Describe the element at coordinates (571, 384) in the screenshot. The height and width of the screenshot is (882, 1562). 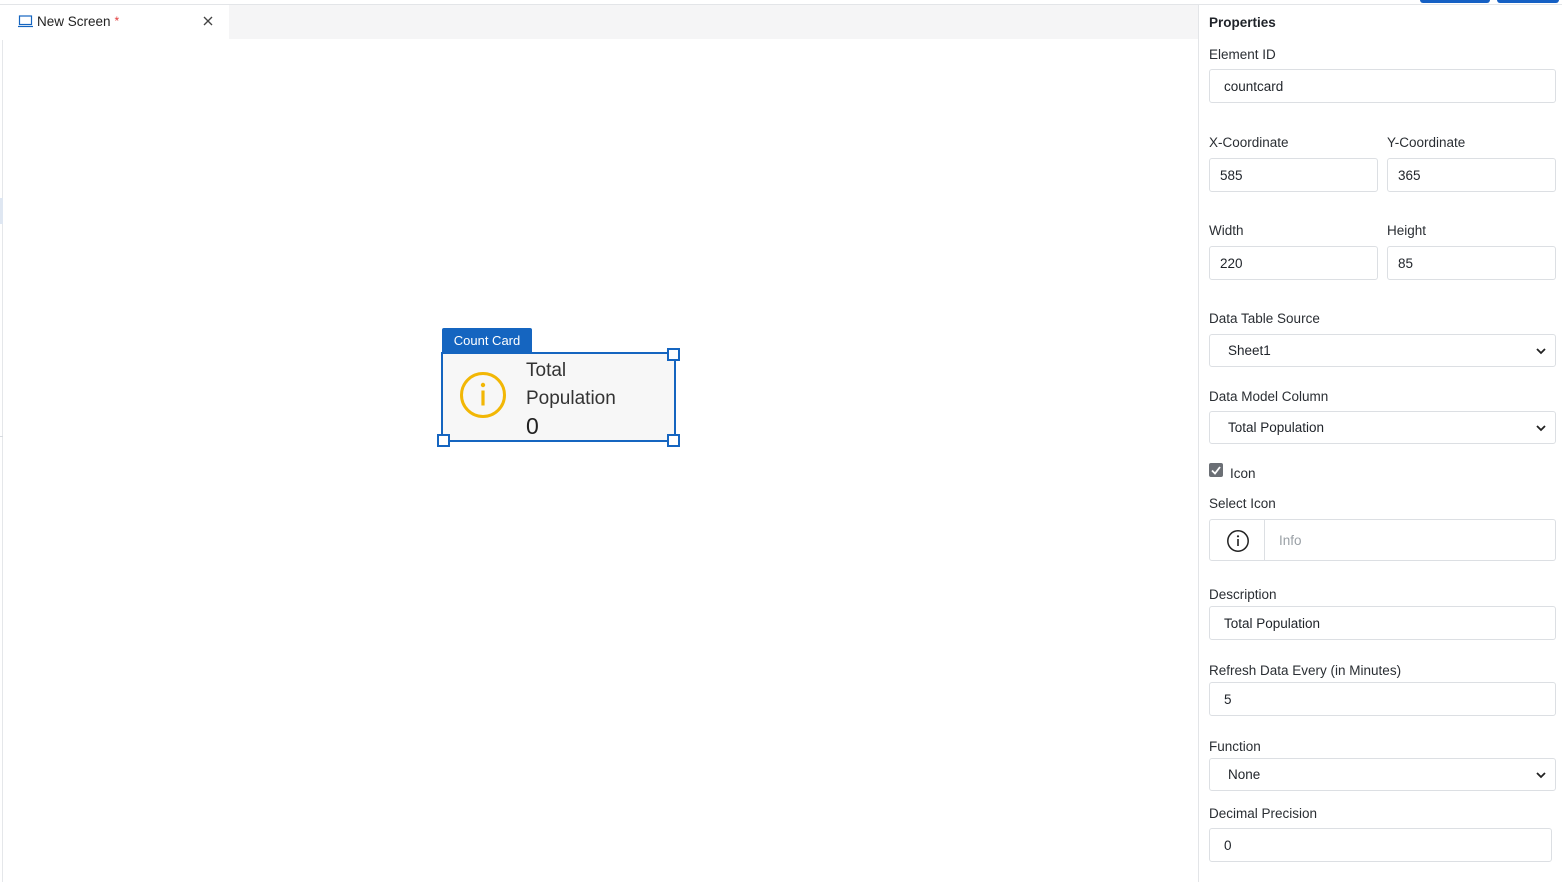
I see `count-card-description: Total Population` at that location.